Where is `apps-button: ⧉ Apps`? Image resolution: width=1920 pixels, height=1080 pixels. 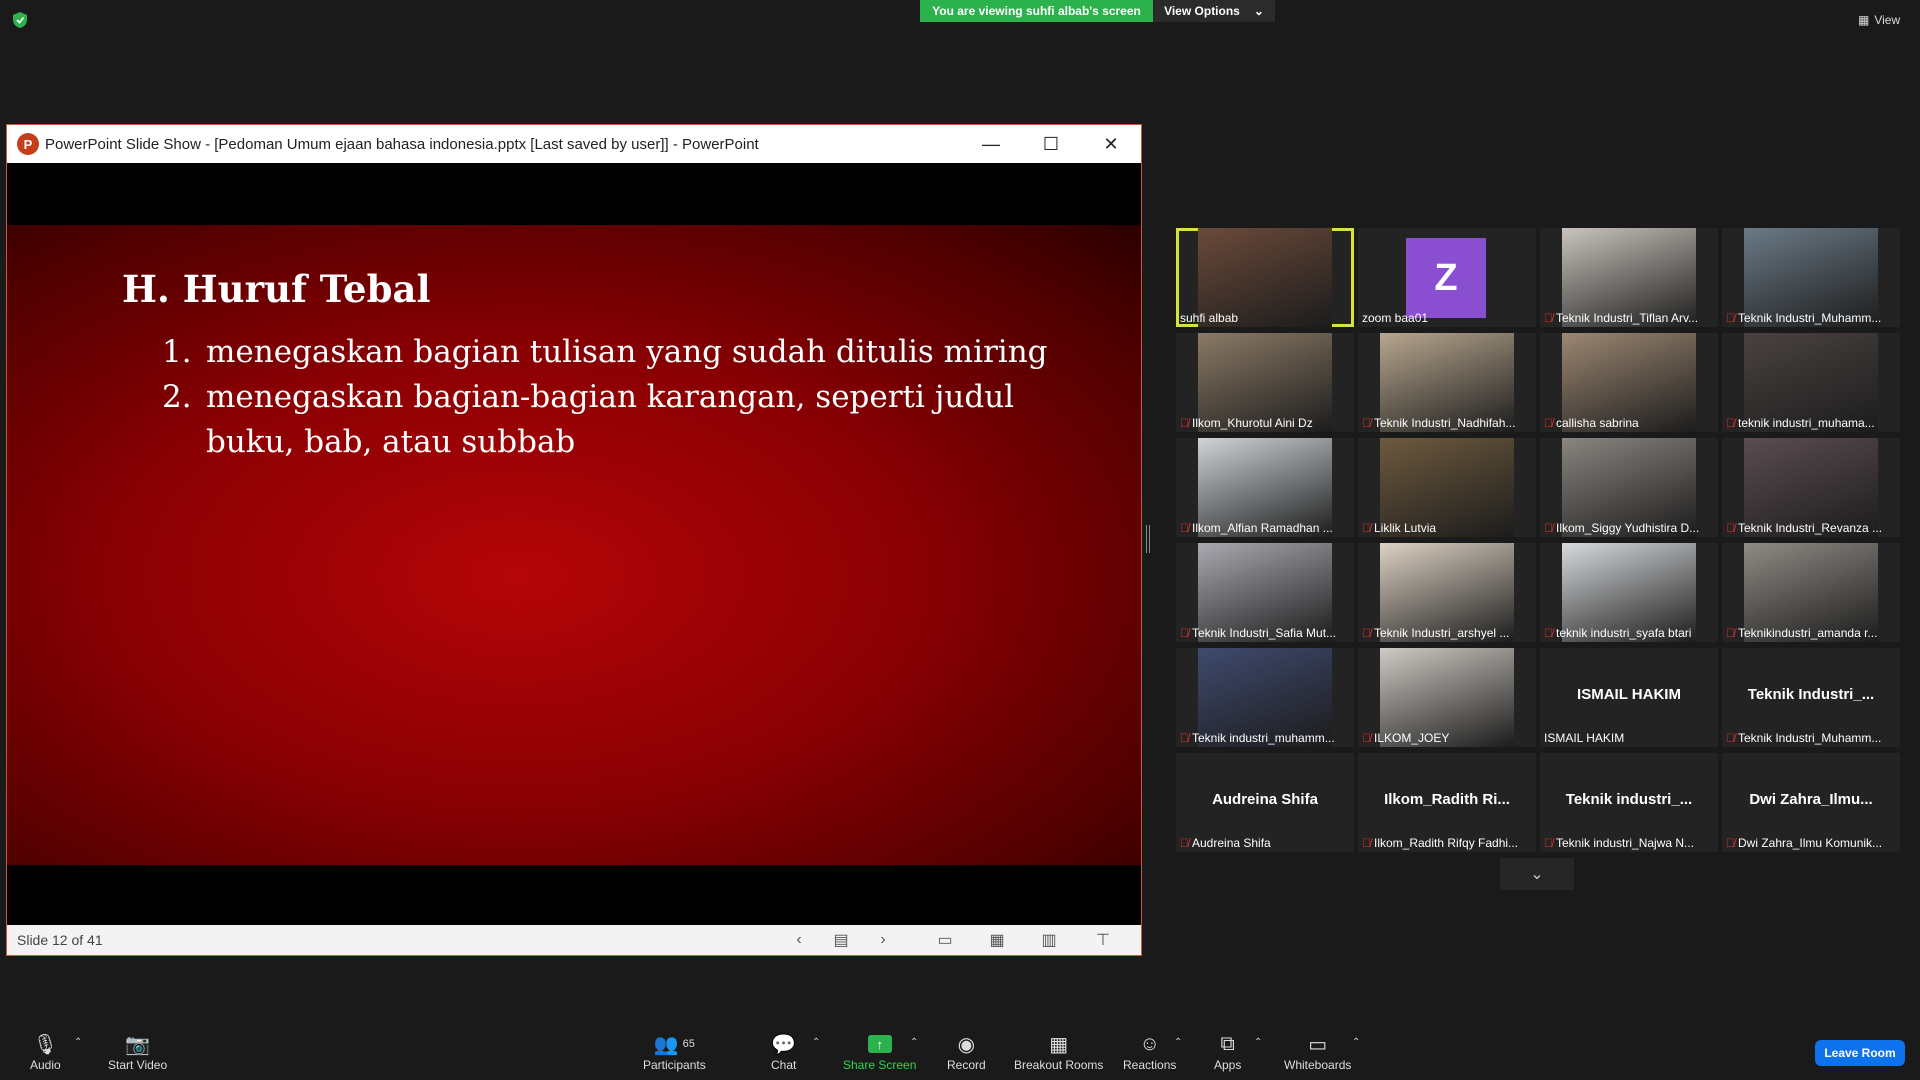 apps-button: ⧉ Apps is located at coordinates (1228, 1051).